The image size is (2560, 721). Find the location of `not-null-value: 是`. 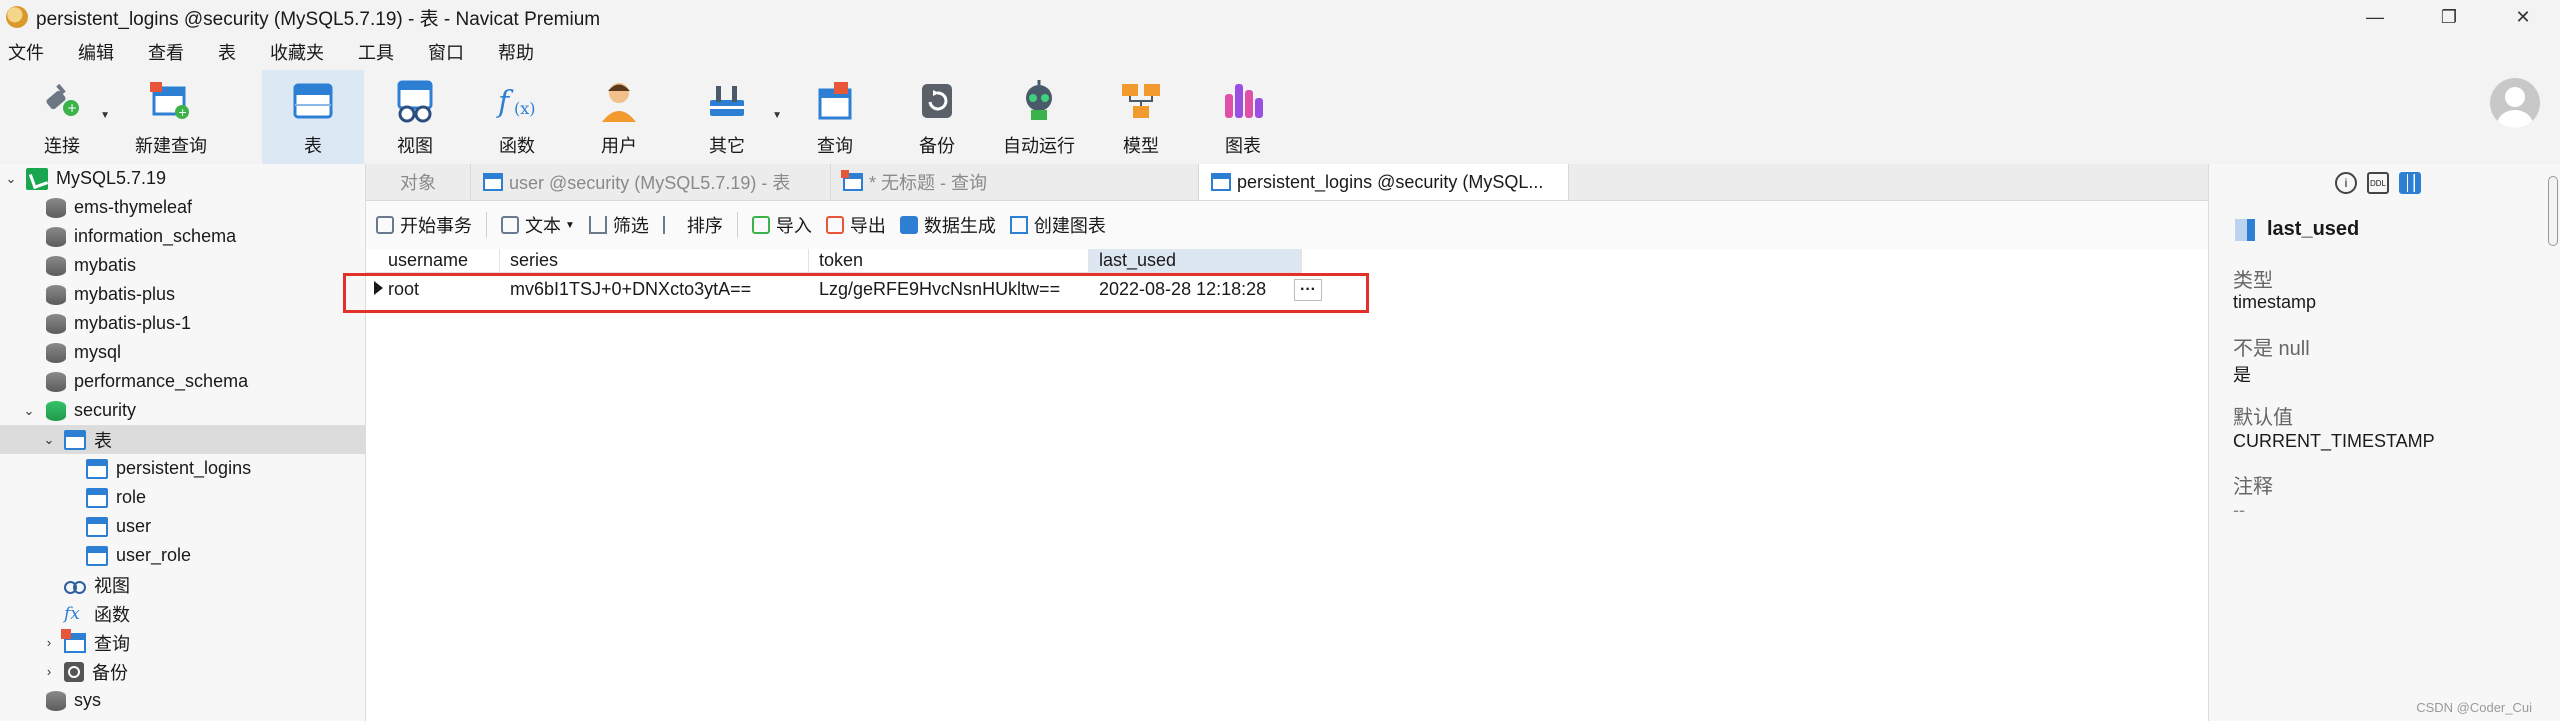

not-null-value: 是 is located at coordinates (2242, 375).